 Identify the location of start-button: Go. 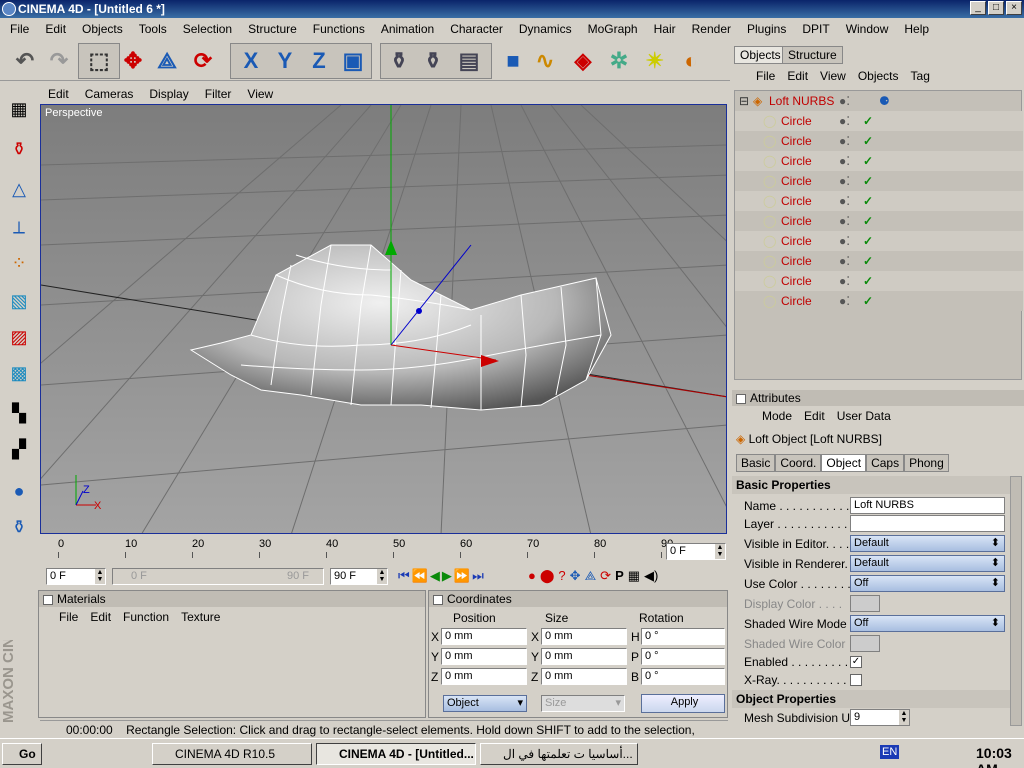
(22, 754).